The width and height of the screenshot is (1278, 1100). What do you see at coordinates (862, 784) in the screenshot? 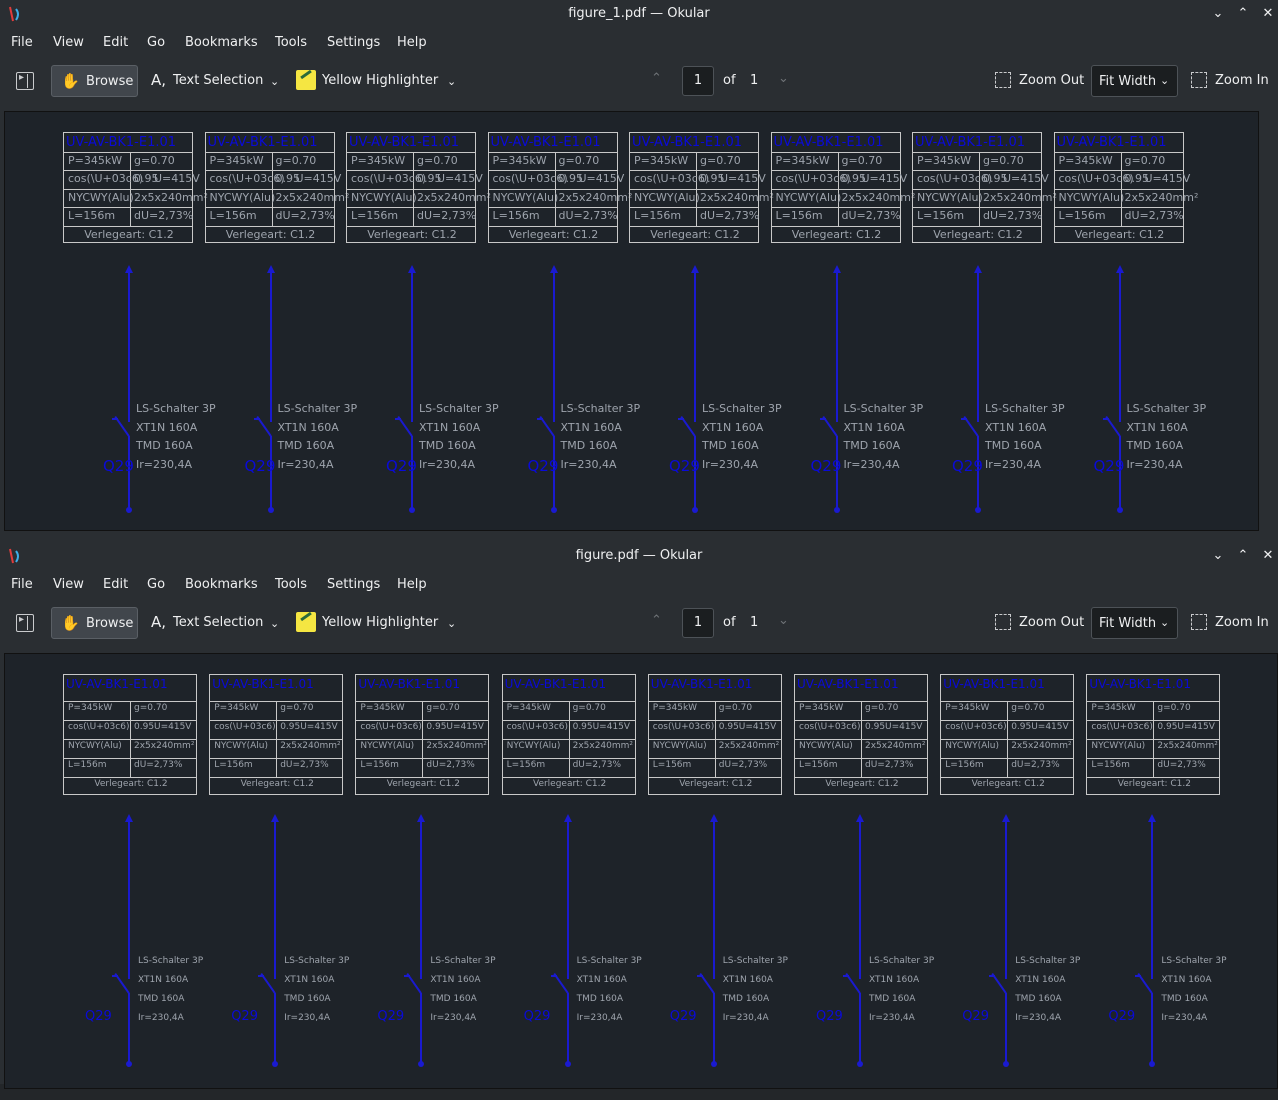
I see `install-method: Verlegeart: C1.2` at bounding box center [862, 784].